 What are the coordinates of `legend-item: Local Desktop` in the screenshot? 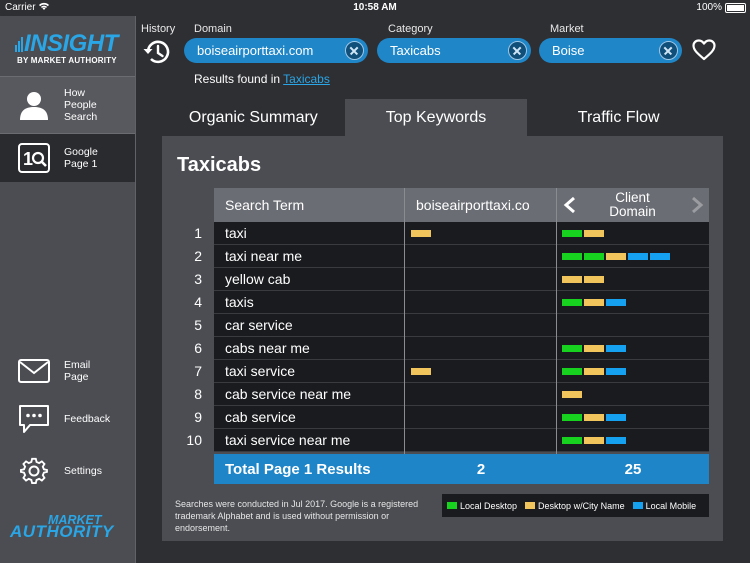 It's located at (482, 506).